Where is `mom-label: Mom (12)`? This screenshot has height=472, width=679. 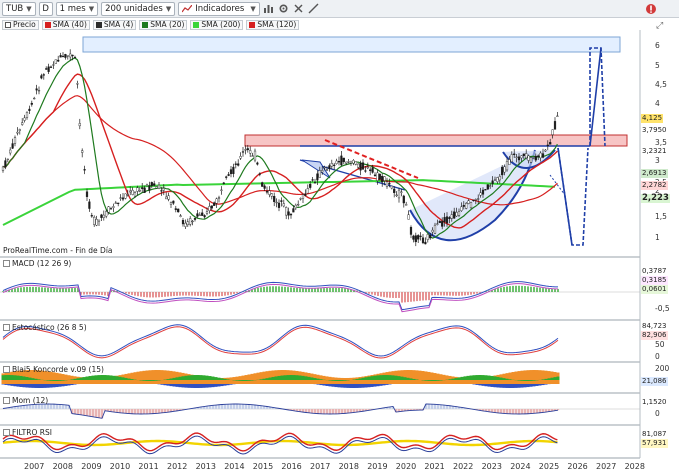 mom-label: Mom (12) is located at coordinates (25, 400).